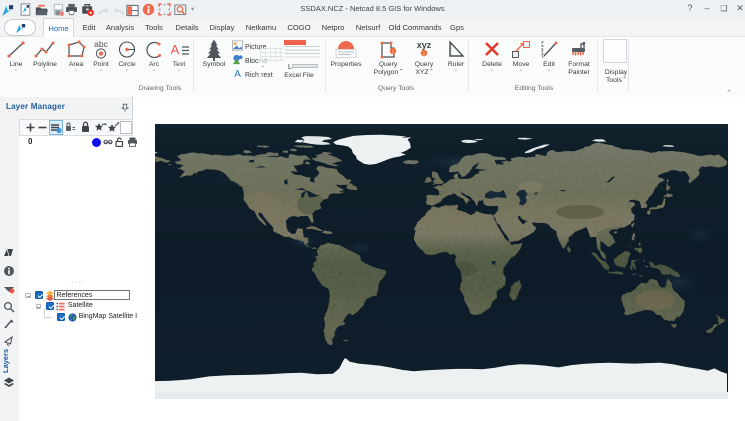 The image size is (745, 421). I want to click on svg-text: xyz, so click(424, 45).